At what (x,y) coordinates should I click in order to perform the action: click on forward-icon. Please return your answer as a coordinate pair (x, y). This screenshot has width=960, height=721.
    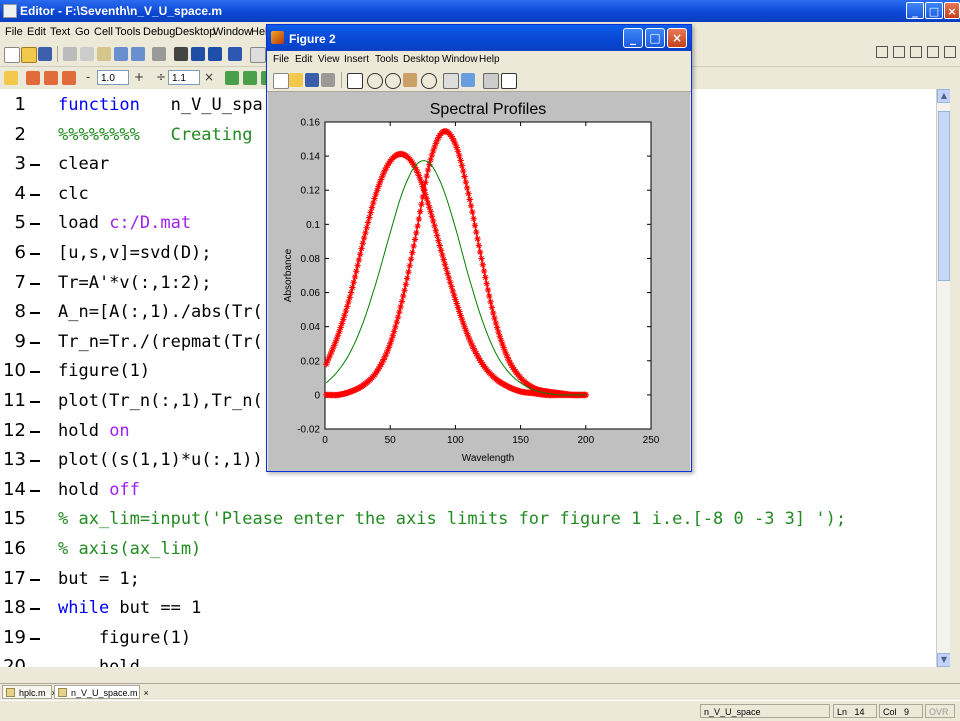
    Looking at the image, I should click on (215, 54).